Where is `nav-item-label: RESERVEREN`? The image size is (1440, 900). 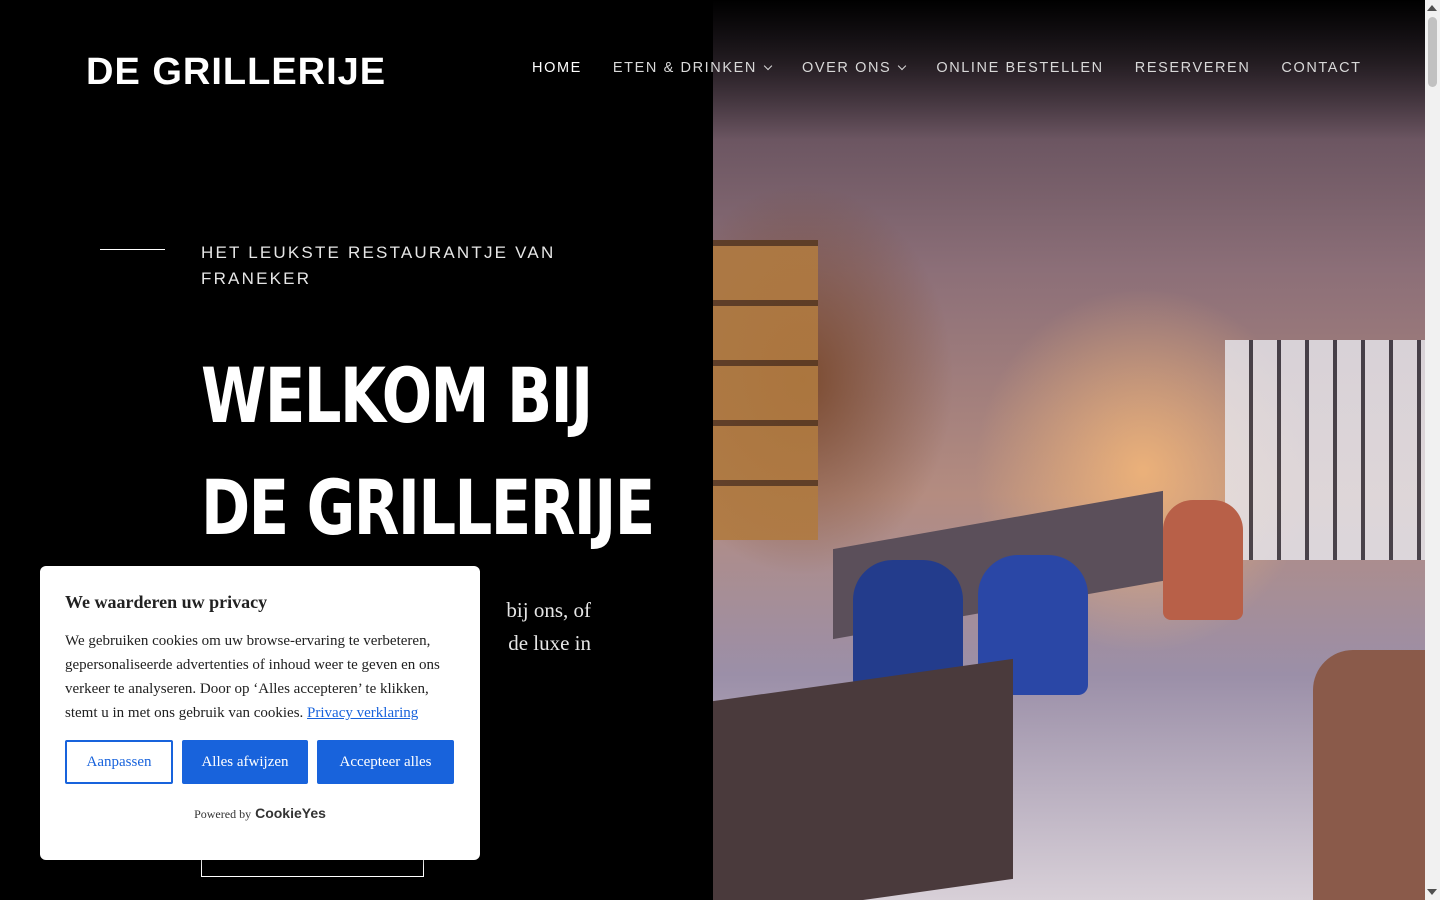 nav-item-label: RESERVEREN is located at coordinates (1192, 68).